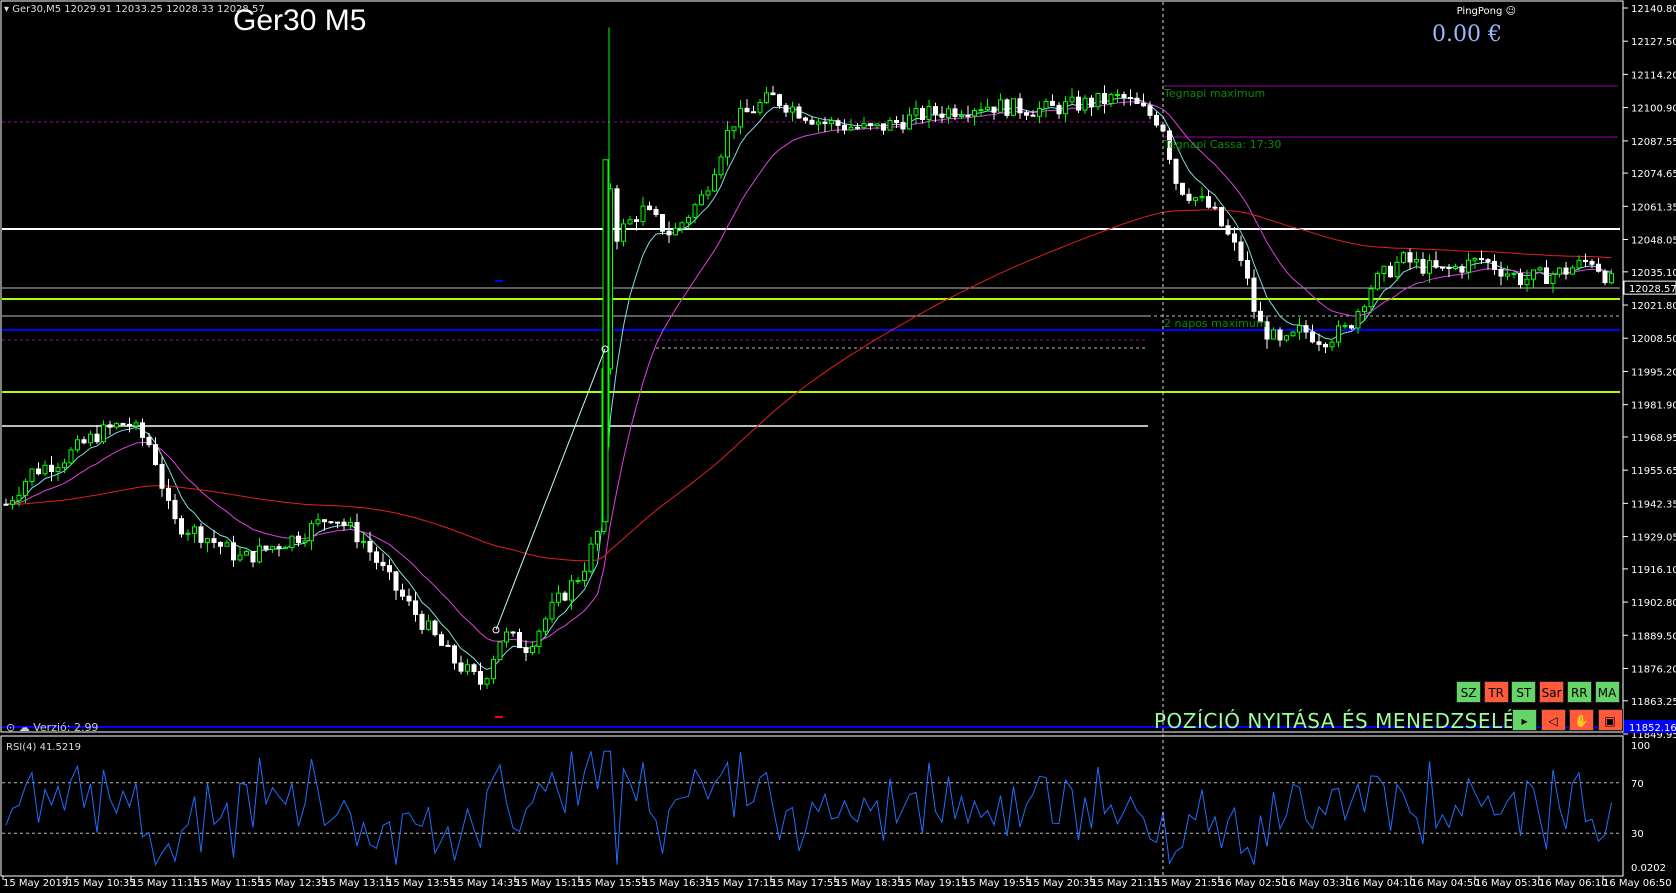  What do you see at coordinates (1341, 721) in the screenshot?
I see `panel-title: POZÍCIÓ NYITÁSA ÉS MENEDZSELÉS` at bounding box center [1341, 721].